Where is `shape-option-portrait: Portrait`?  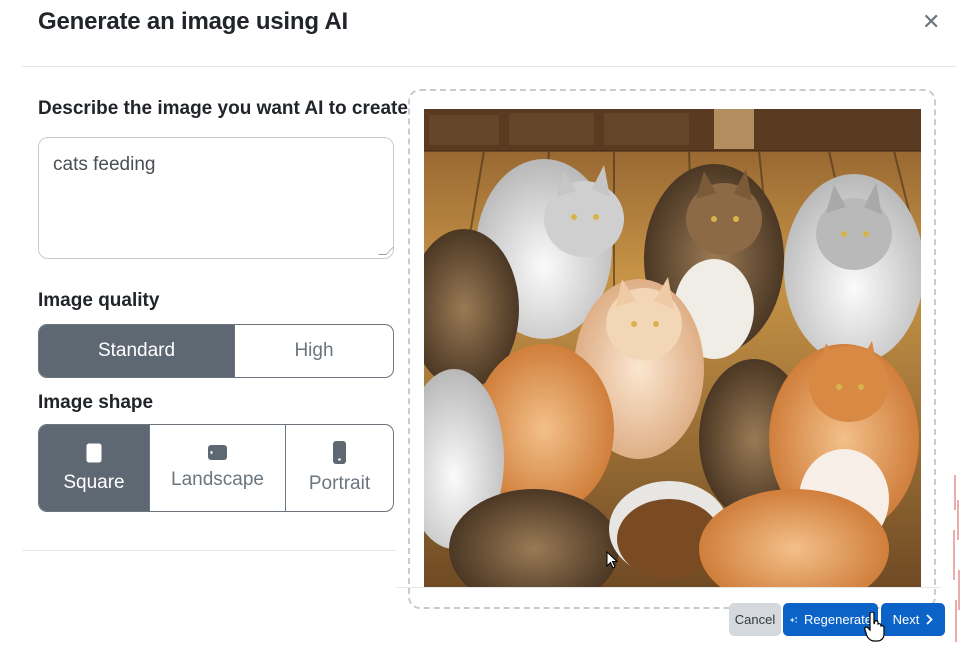 shape-option-portrait: Portrait is located at coordinates (339, 468).